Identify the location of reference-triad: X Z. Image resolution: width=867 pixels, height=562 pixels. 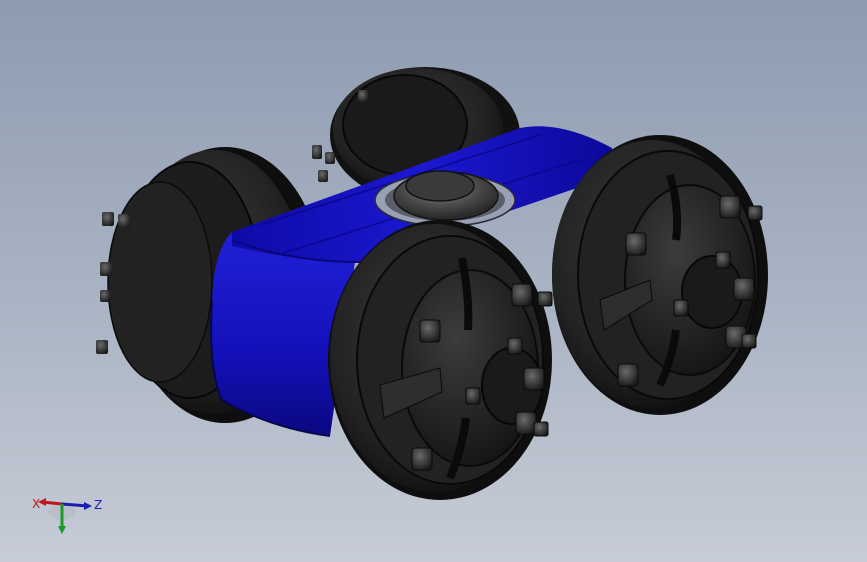
(68, 516).